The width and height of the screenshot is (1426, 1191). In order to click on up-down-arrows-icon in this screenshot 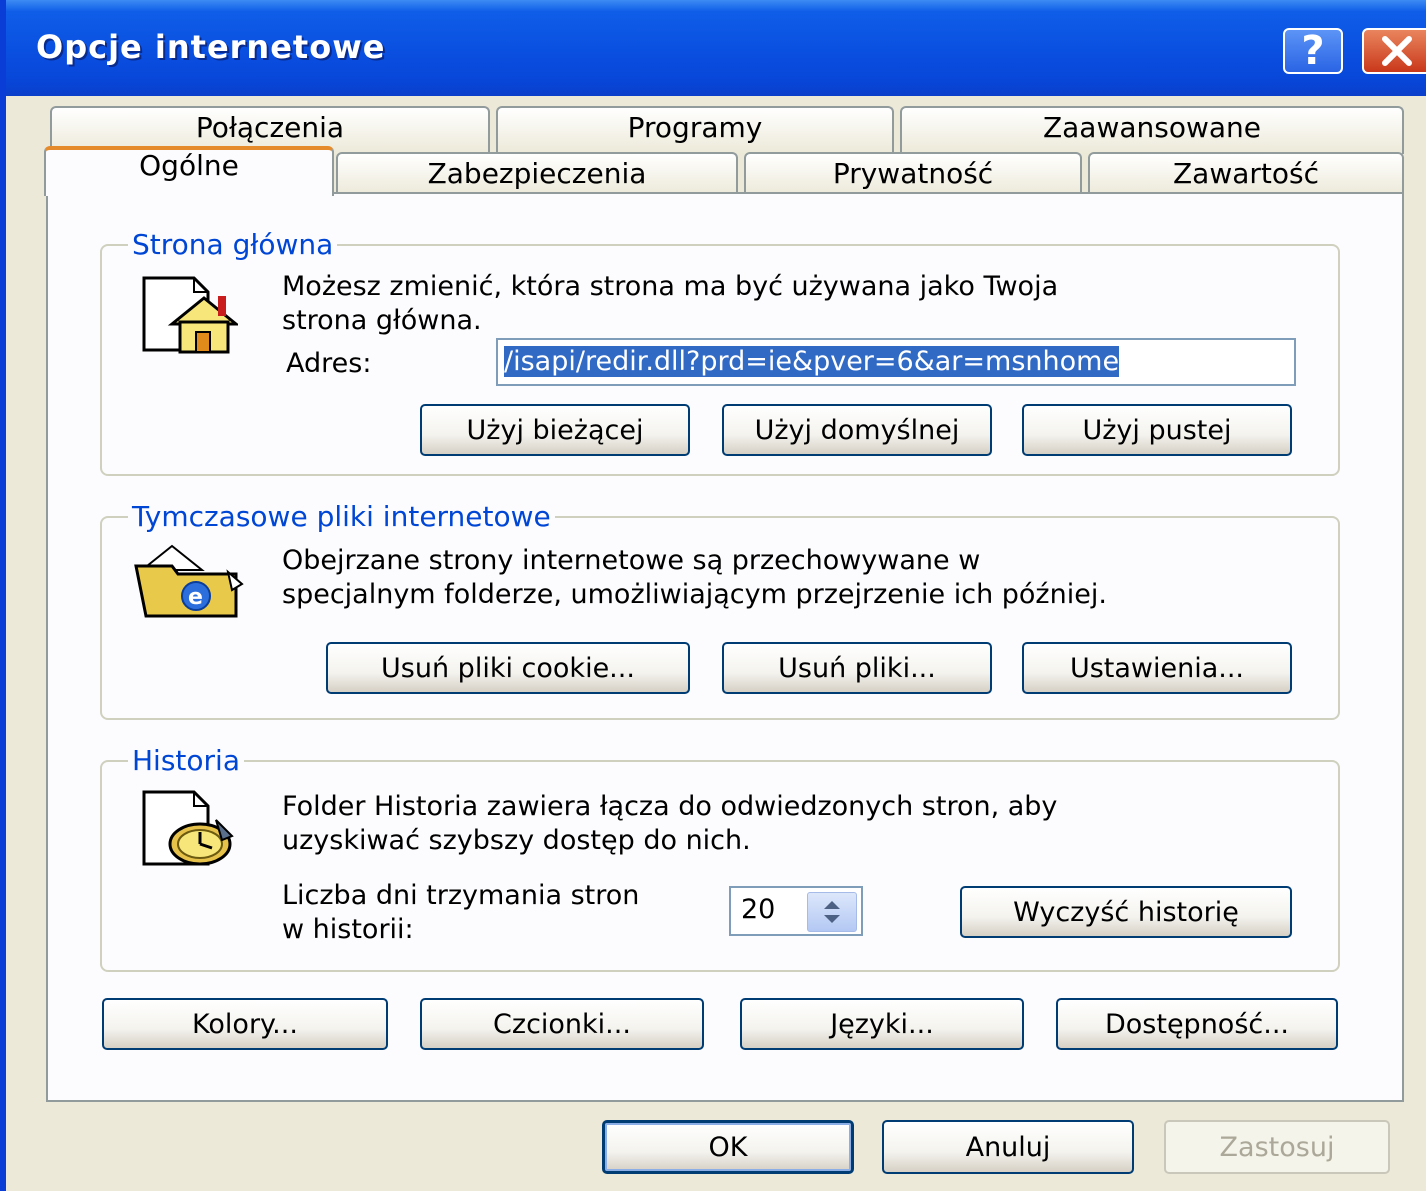, I will do `click(832, 912)`.